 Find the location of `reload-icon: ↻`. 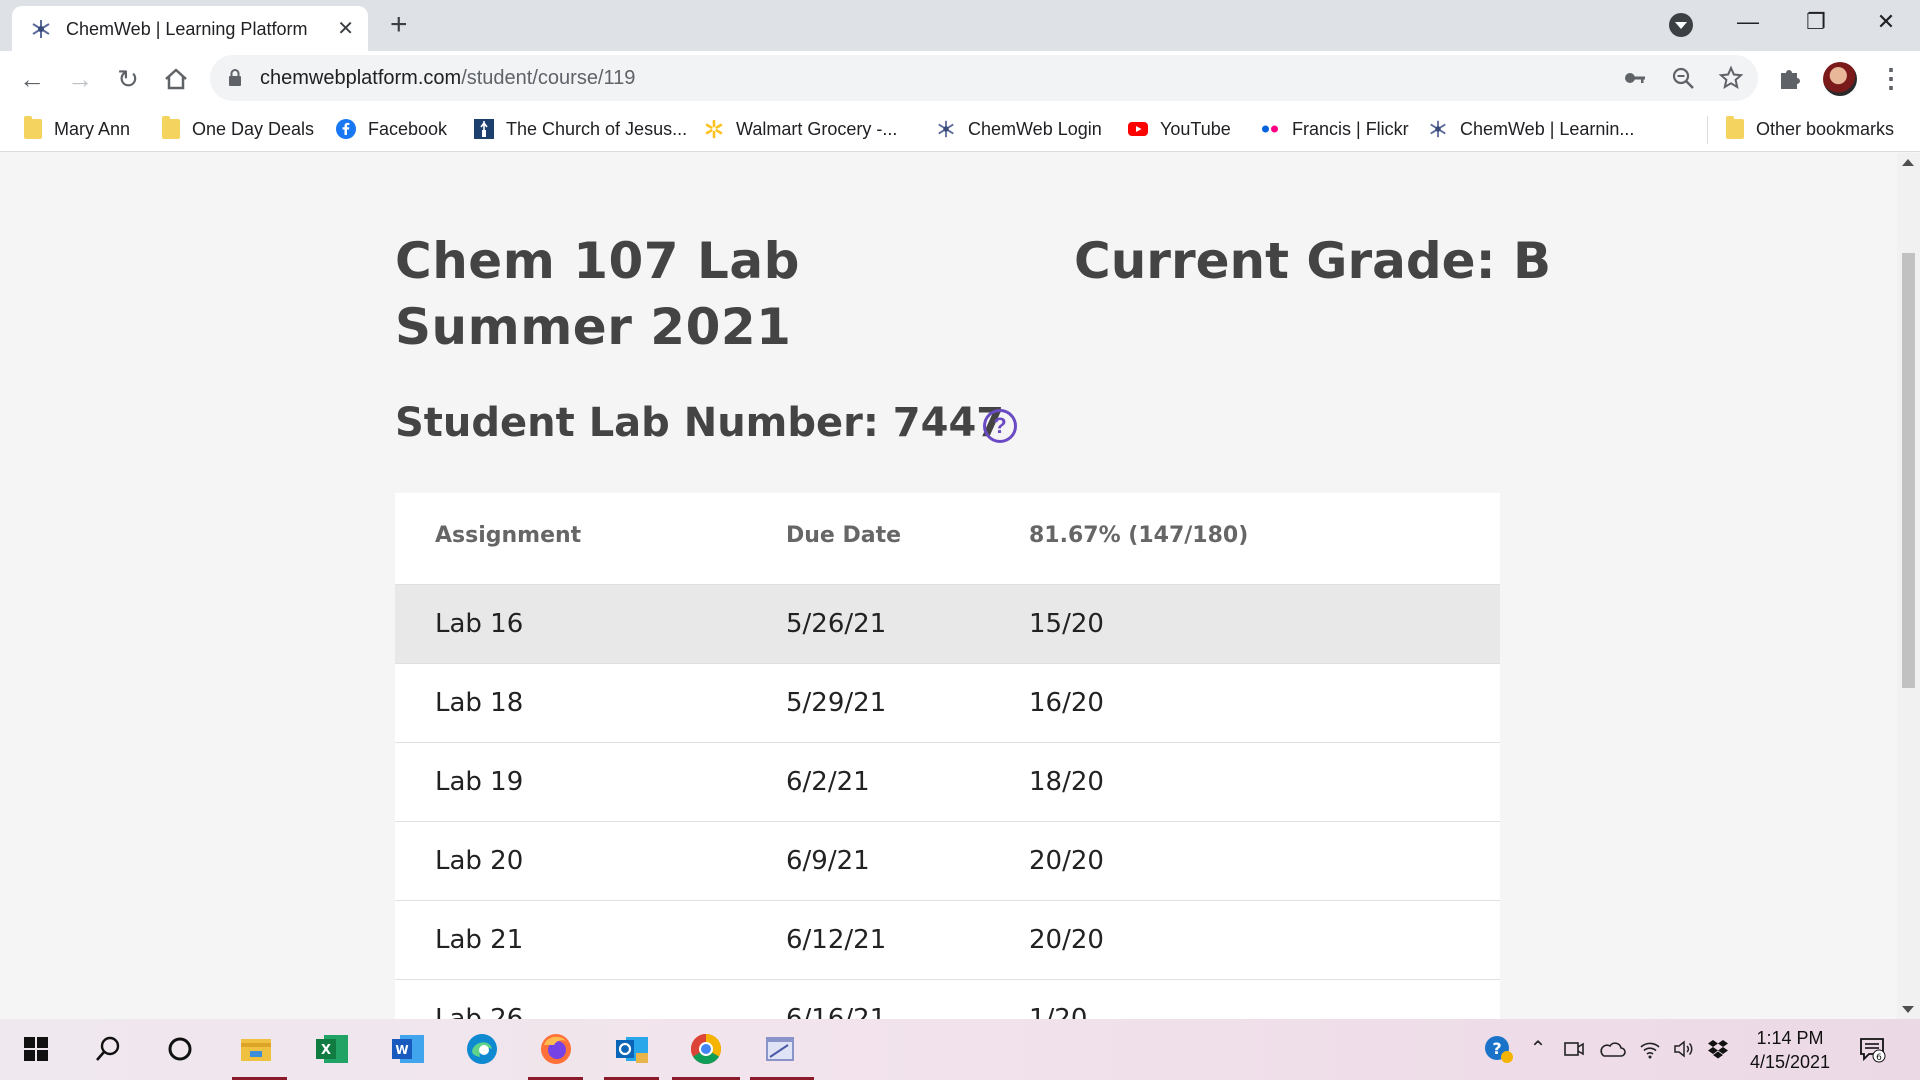

reload-icon: ↻ is located at coordinates (128, 79).